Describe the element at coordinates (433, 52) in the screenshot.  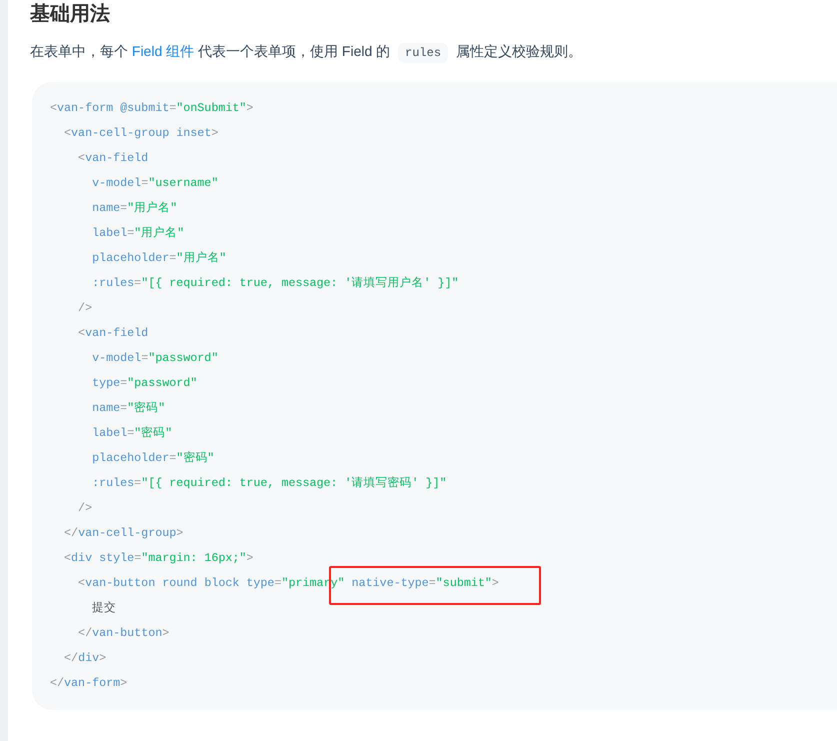
I see `intro-paragraph: 在表单中，每个 Field 组件 代表一个表单项，使用 Field 的 rules 属性定义校验规则。` at that location.